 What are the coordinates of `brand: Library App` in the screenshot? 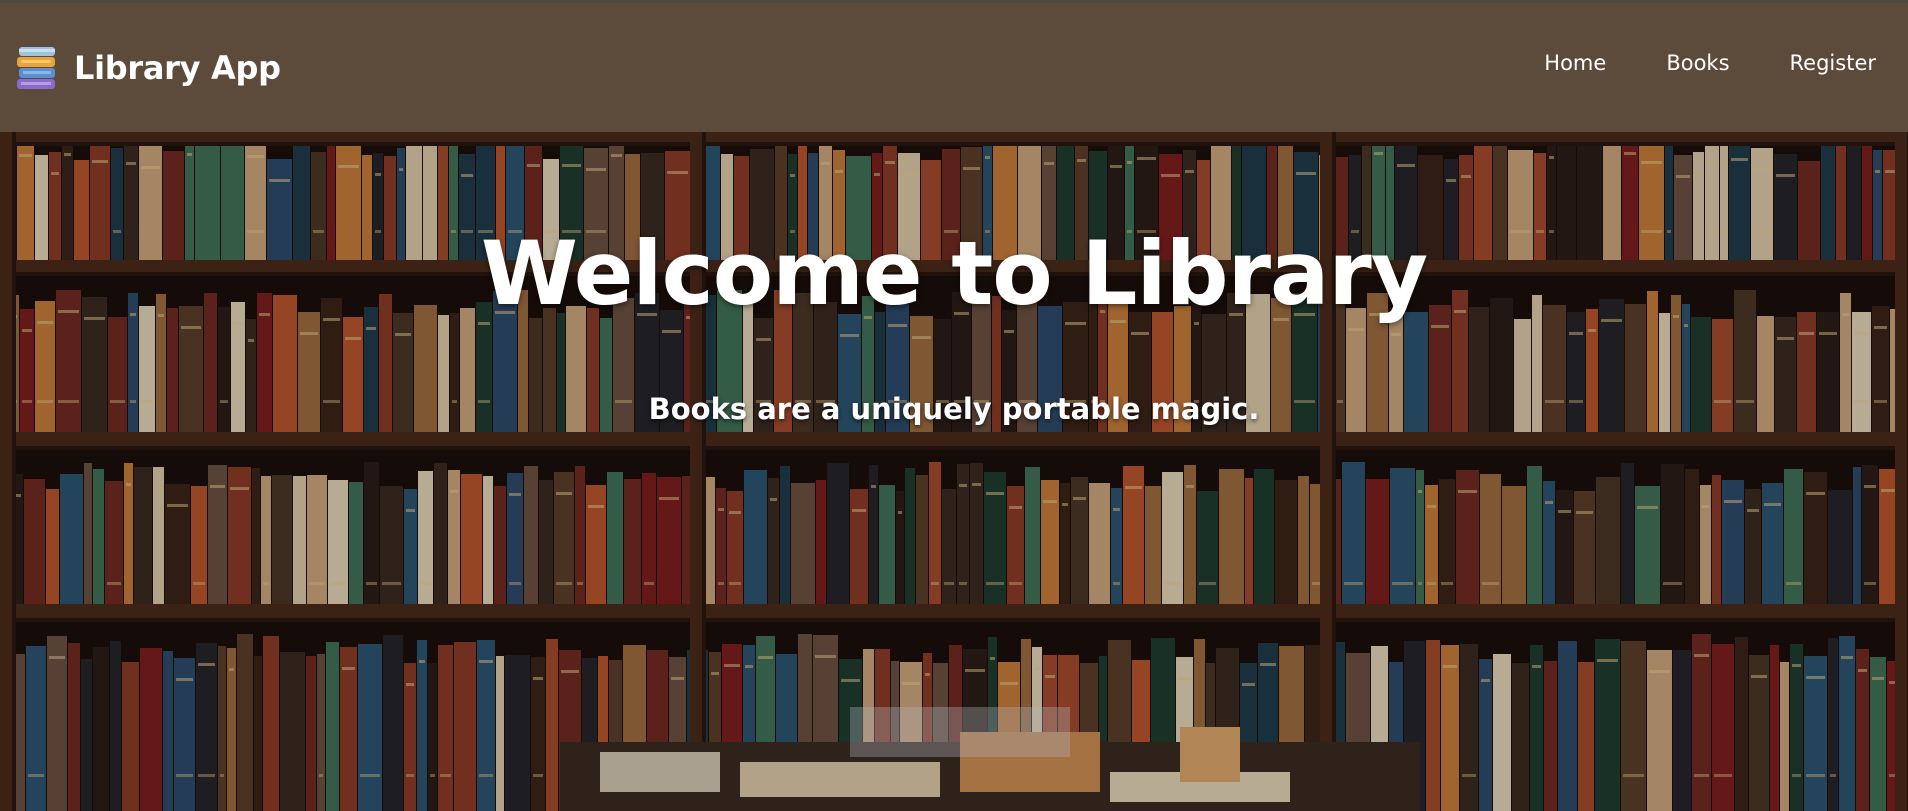 It's located at (149, 68).